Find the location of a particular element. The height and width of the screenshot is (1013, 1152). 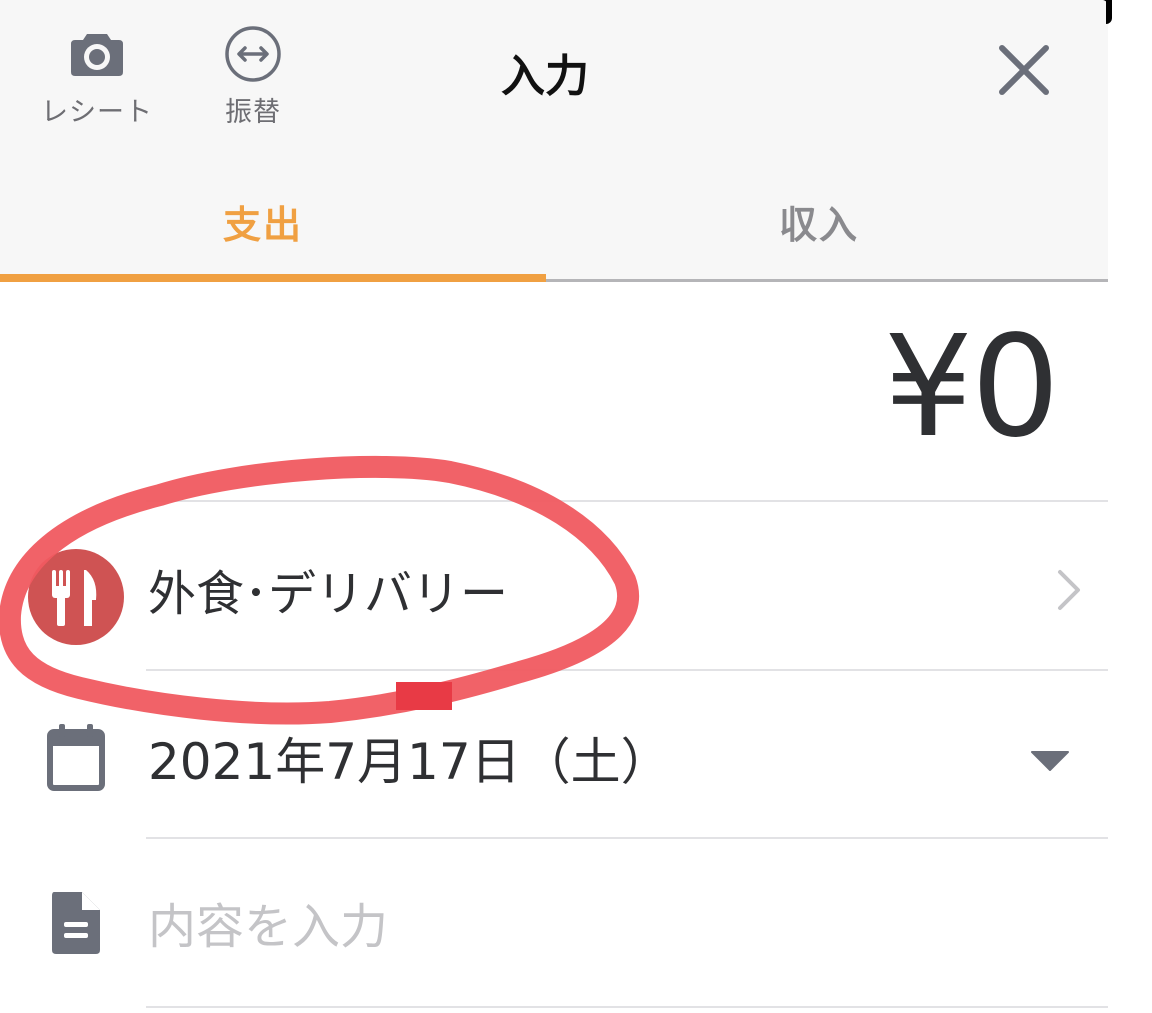

tab-income-label: 収入 is located at coordinates (818, 225).